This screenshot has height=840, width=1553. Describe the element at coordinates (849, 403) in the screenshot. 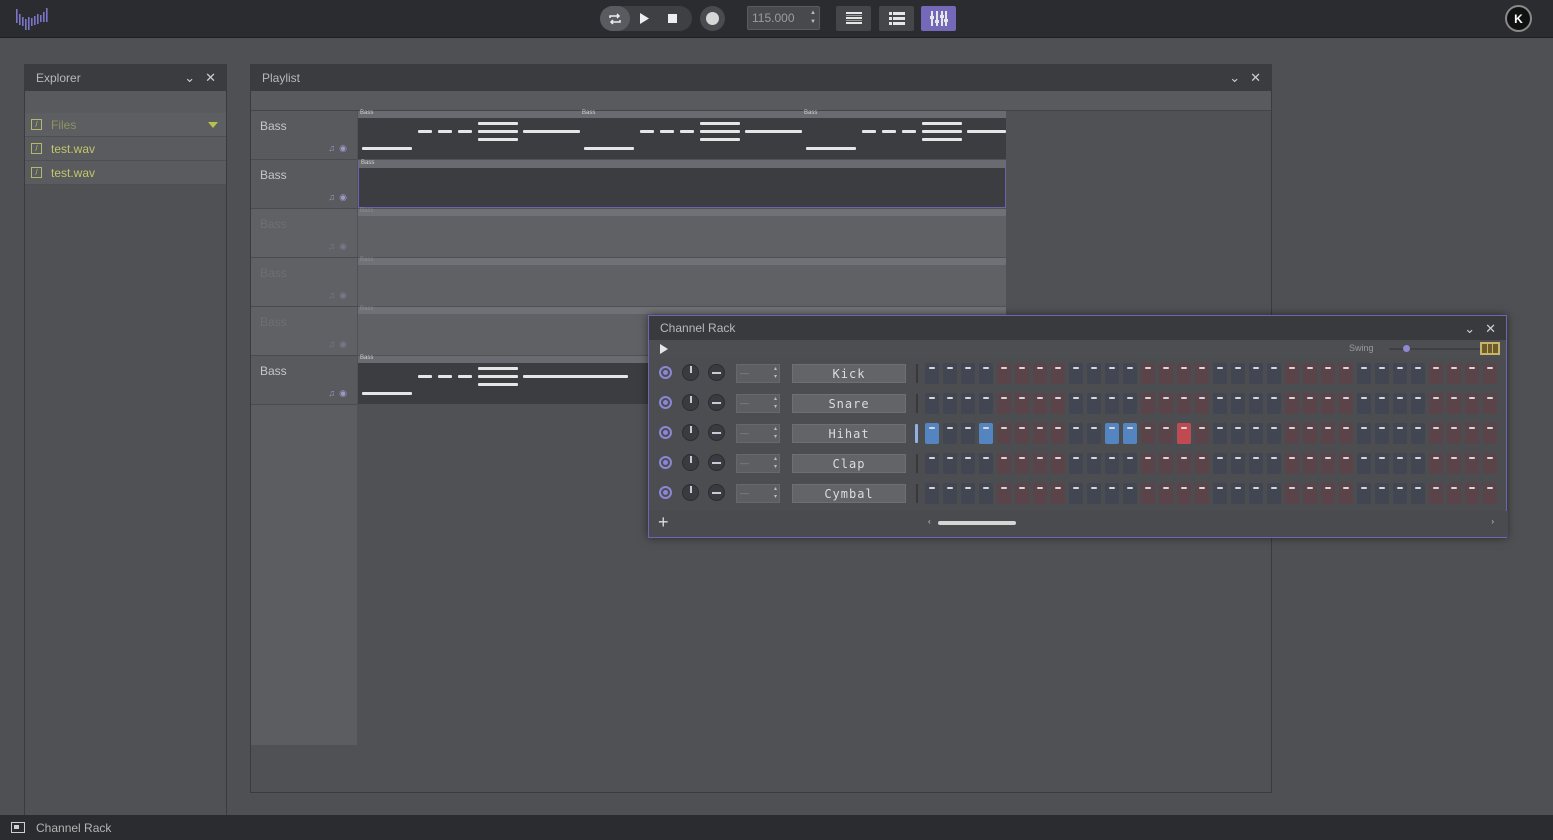

I see `channel-name-button: Snare` at that location.